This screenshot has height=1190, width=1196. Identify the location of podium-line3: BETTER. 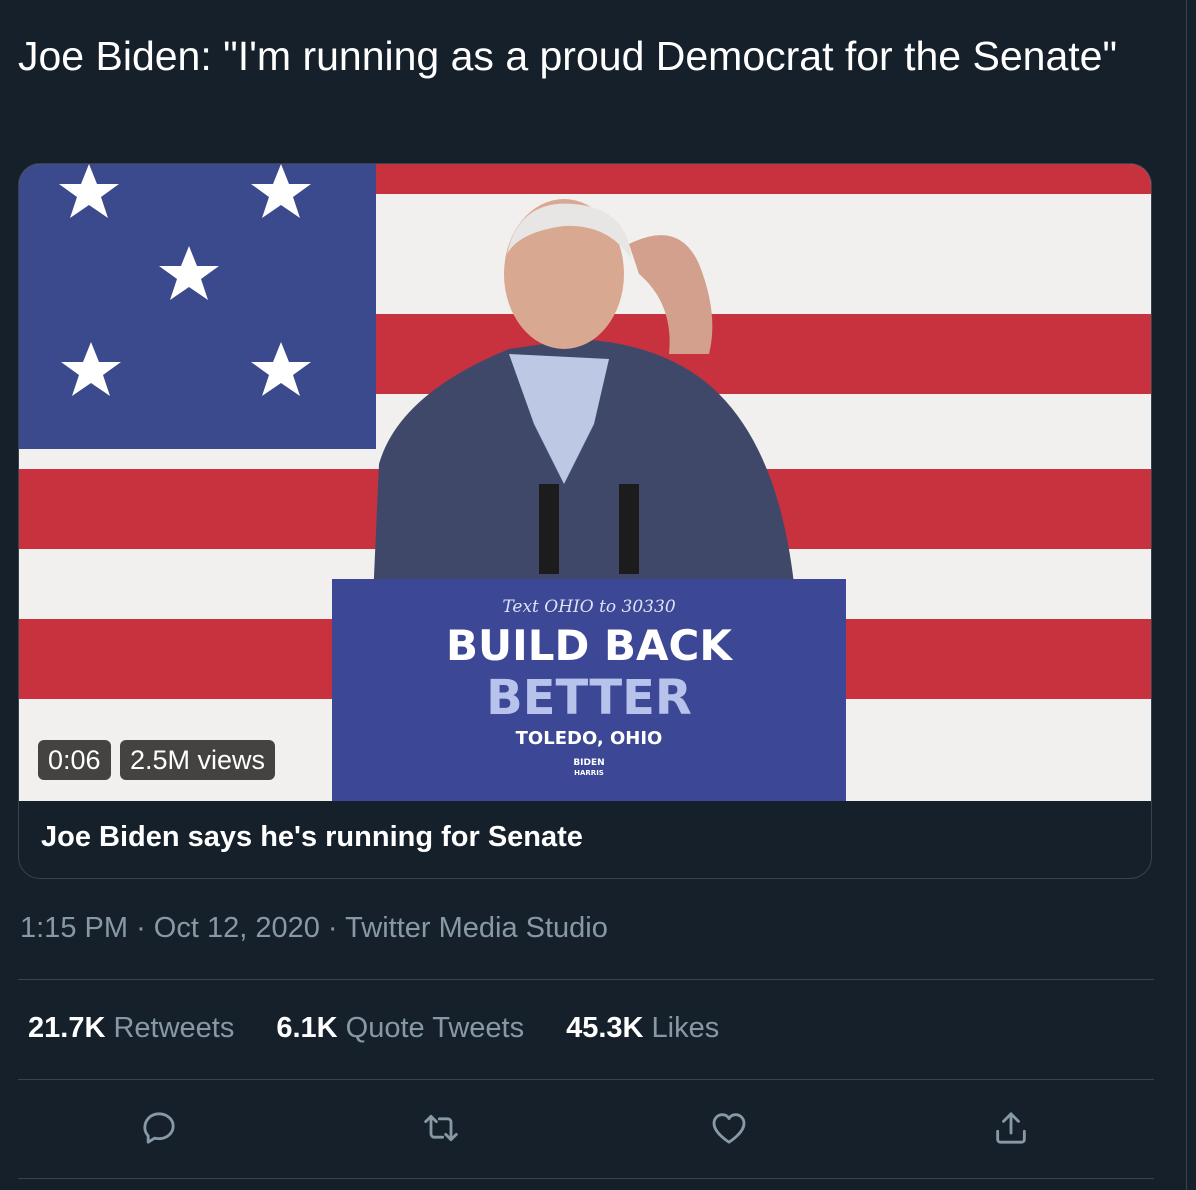
(589, 698).